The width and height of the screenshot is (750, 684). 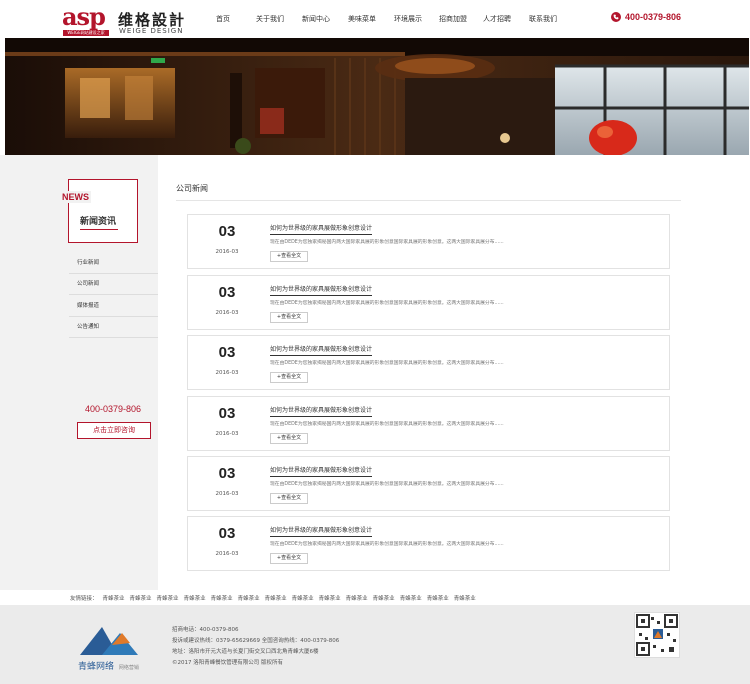 I want to click on nav-environment: 环境展示, so click(x=416, y=19).